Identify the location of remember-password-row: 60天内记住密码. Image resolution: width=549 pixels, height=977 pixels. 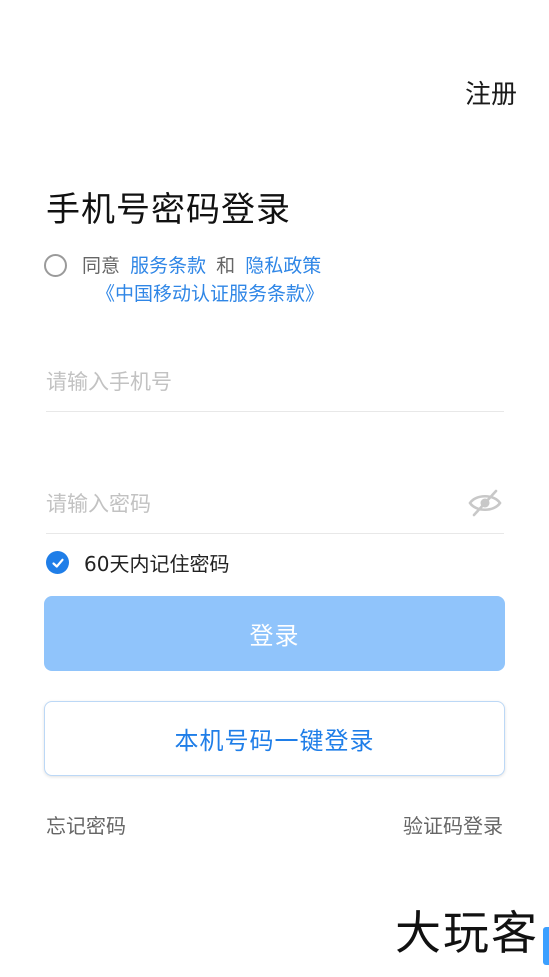
(137, 562).